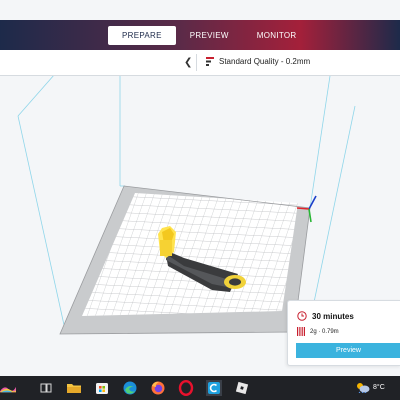 The image size is (400, 400). Describe the element at coordinates (348, 350) in the screenshot. I see `preview-button: Preview` at that location.